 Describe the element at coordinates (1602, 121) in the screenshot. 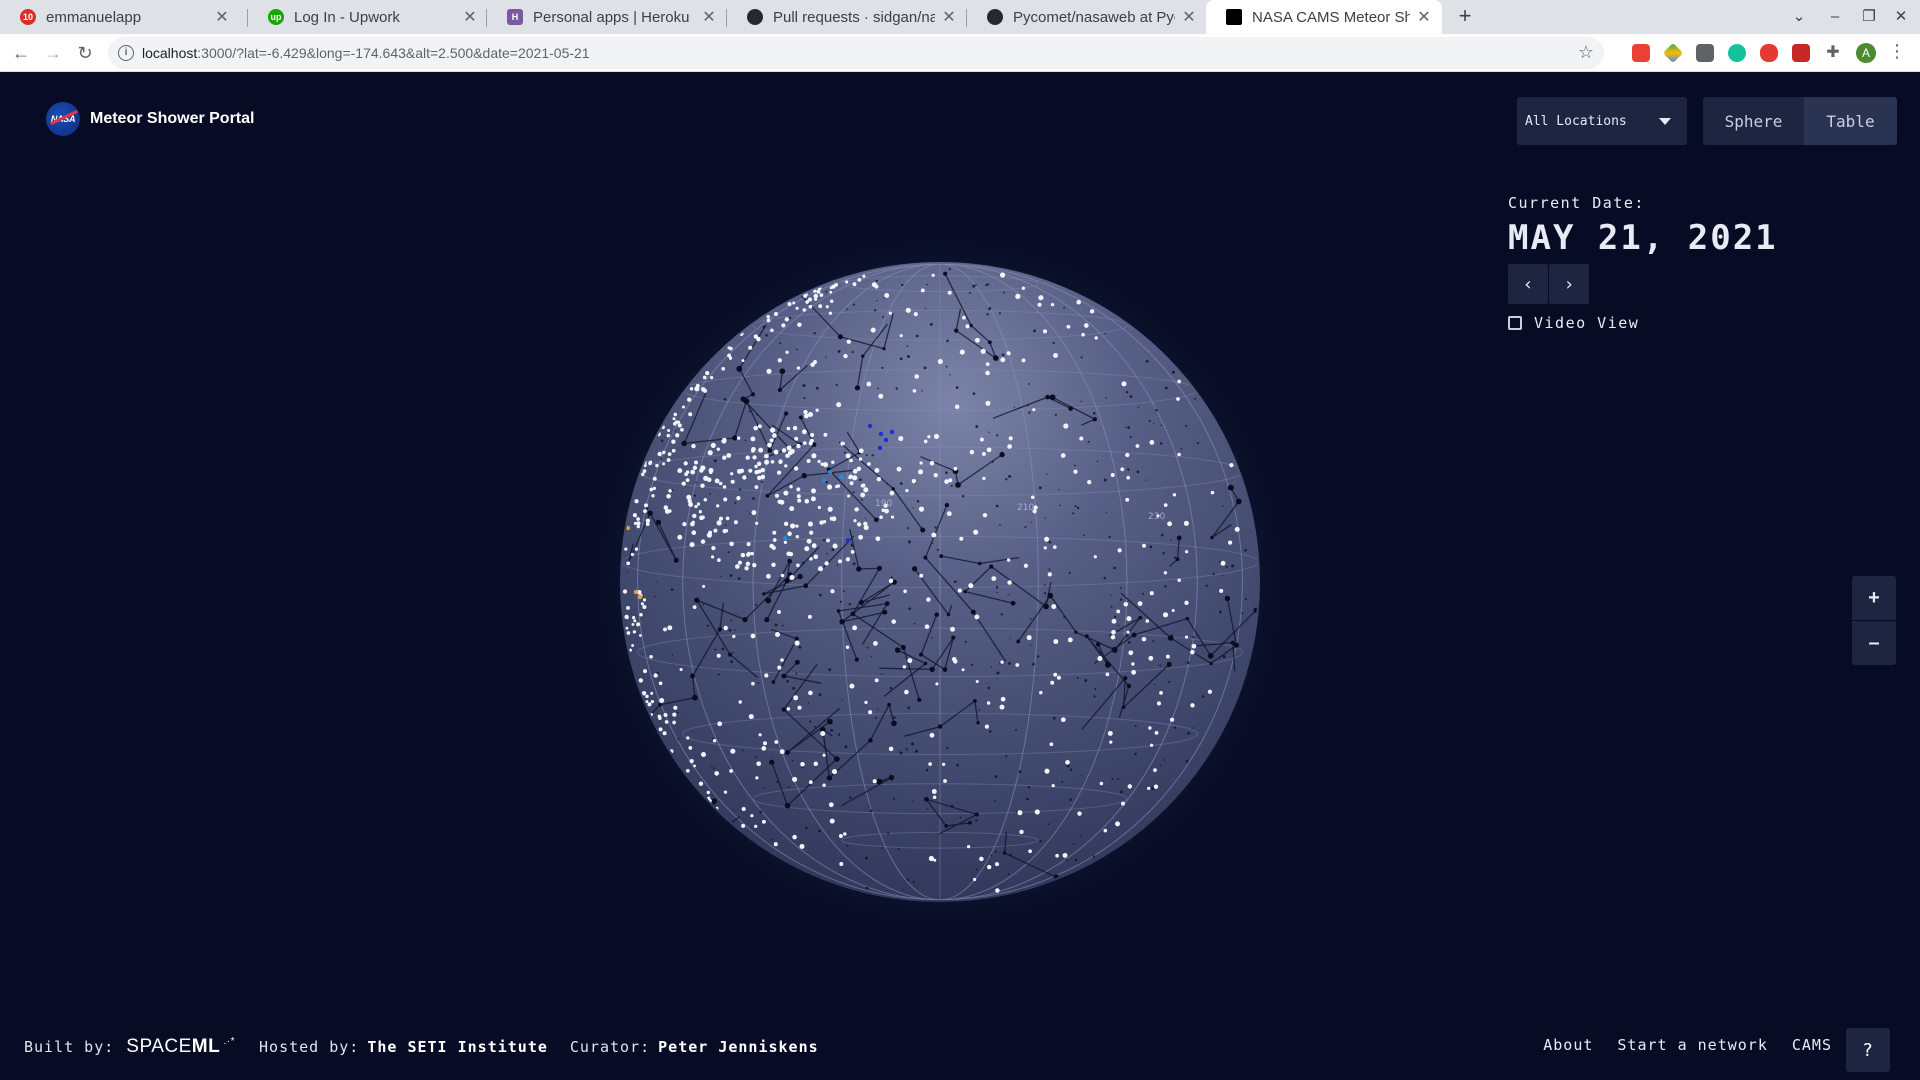

I see `location-select: All Locations` at that location.